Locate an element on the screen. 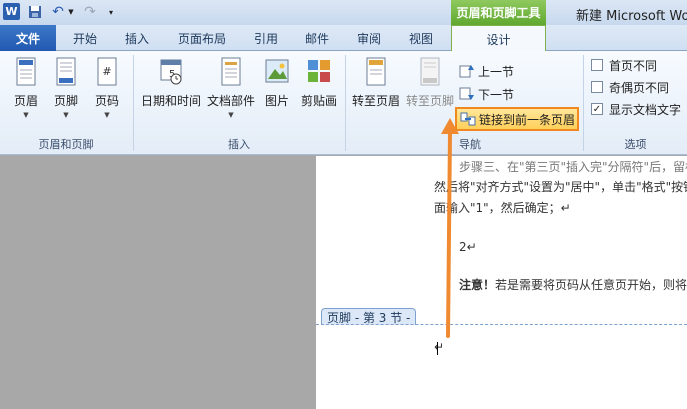 The height and width of the screenshot is (409, 687). watermark: 系统之家 is located at coordinates (588, 383).